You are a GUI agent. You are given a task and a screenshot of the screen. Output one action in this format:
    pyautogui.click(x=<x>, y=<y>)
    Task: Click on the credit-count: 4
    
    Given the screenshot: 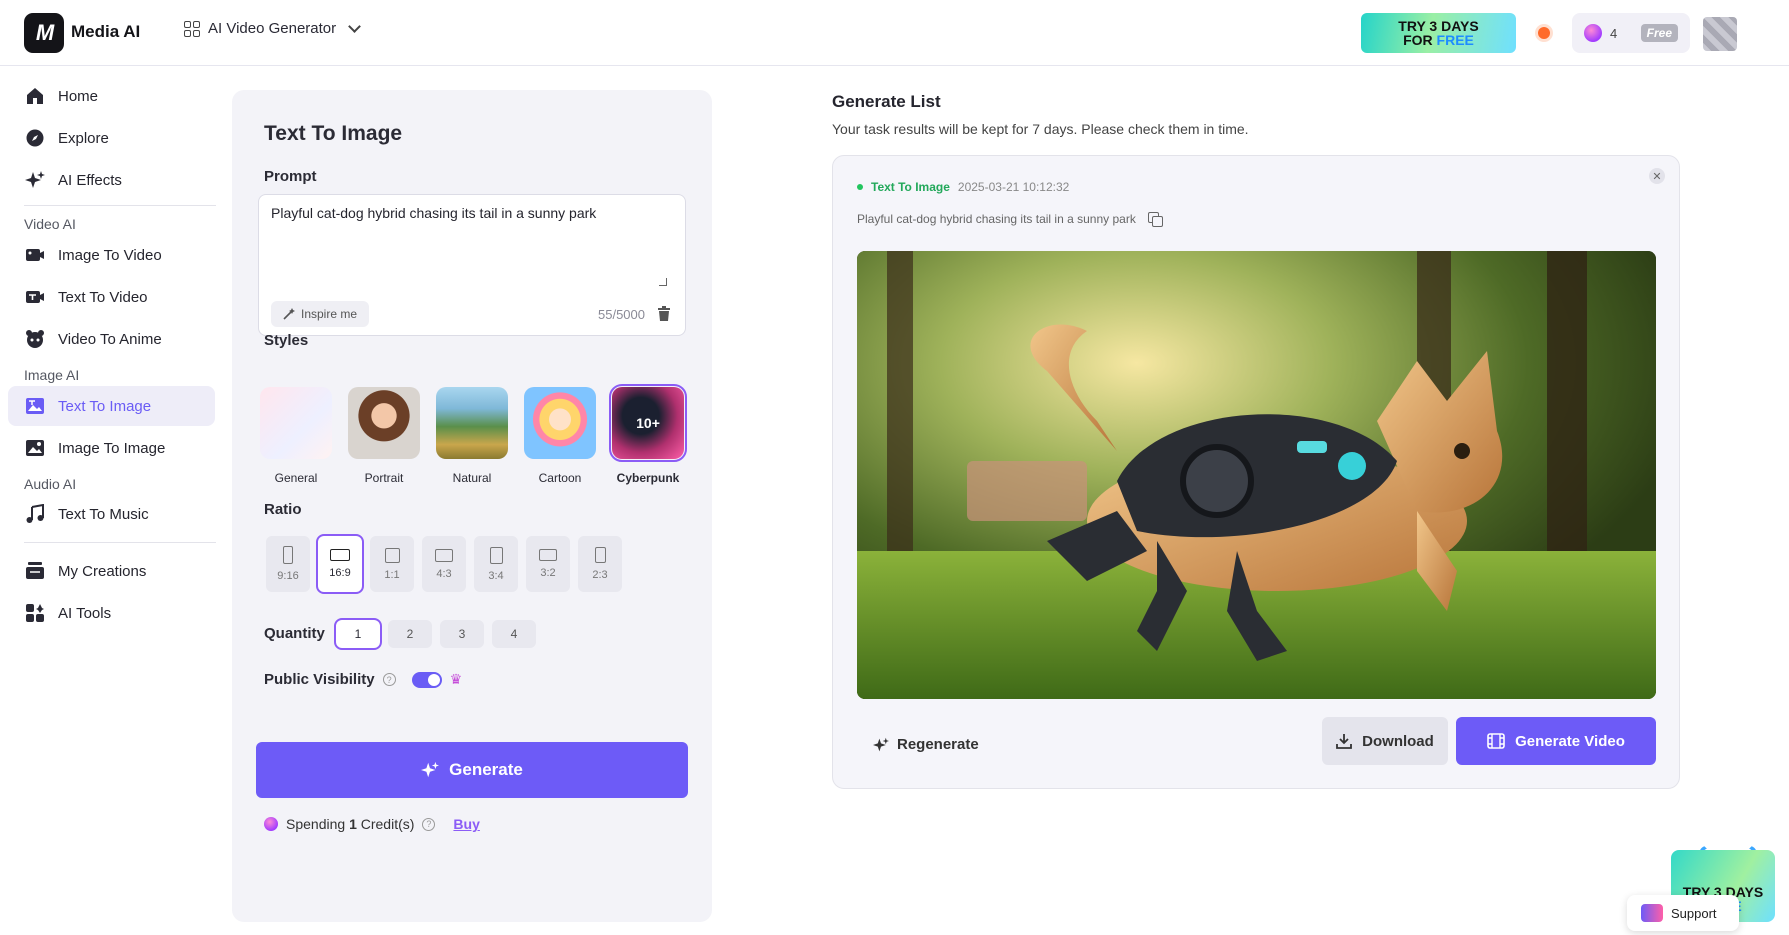 What is the action you would take?
    pyautogui.click(x=1614, y=33)
    